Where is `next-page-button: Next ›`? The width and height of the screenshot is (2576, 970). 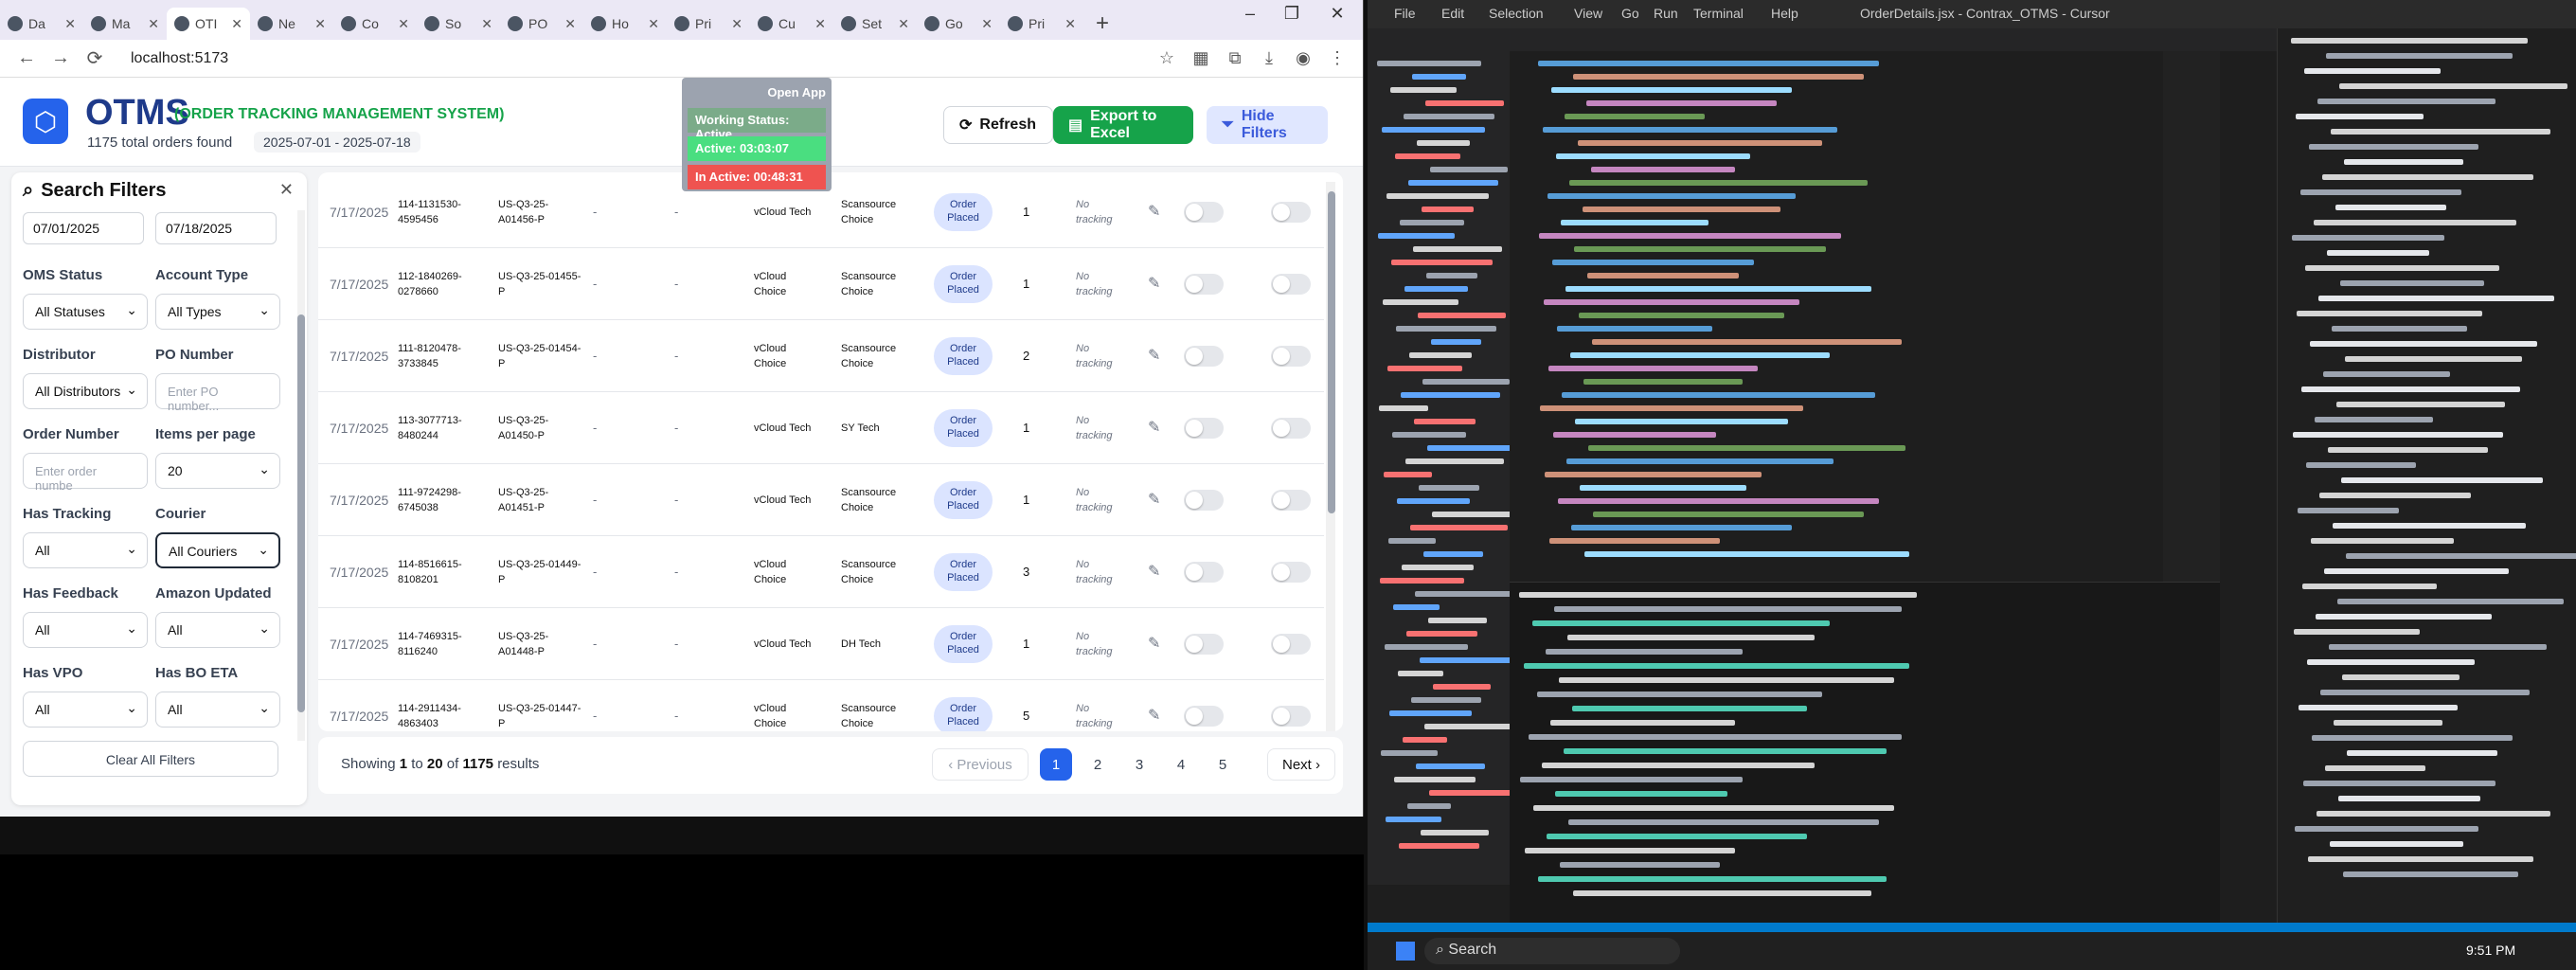 next-page-button: Next › is located at coordinates (1301, 764).